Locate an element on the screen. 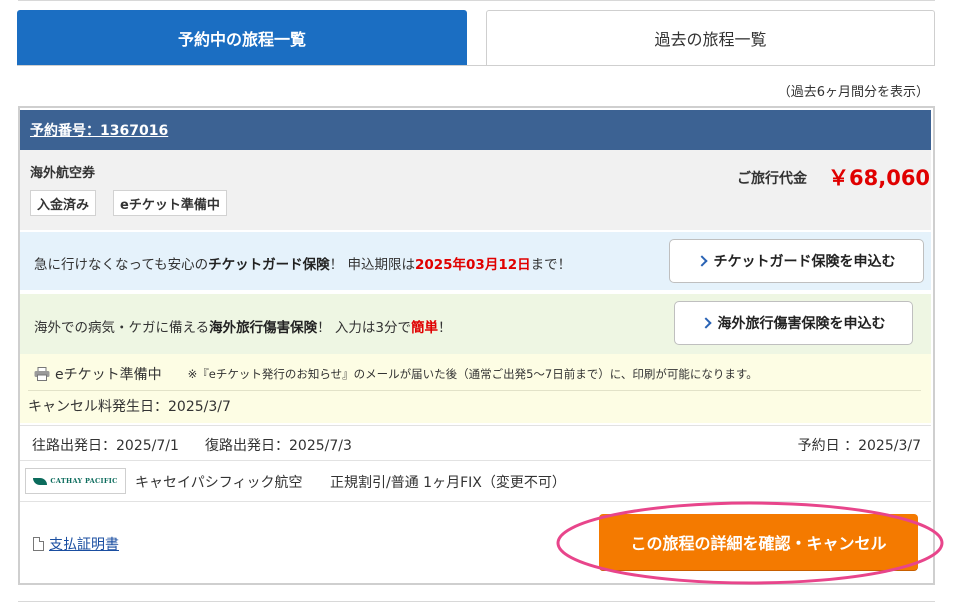 This screenshot has width=953, height=603. price-value: ￥68,060 is located at coordinates (879, 178).